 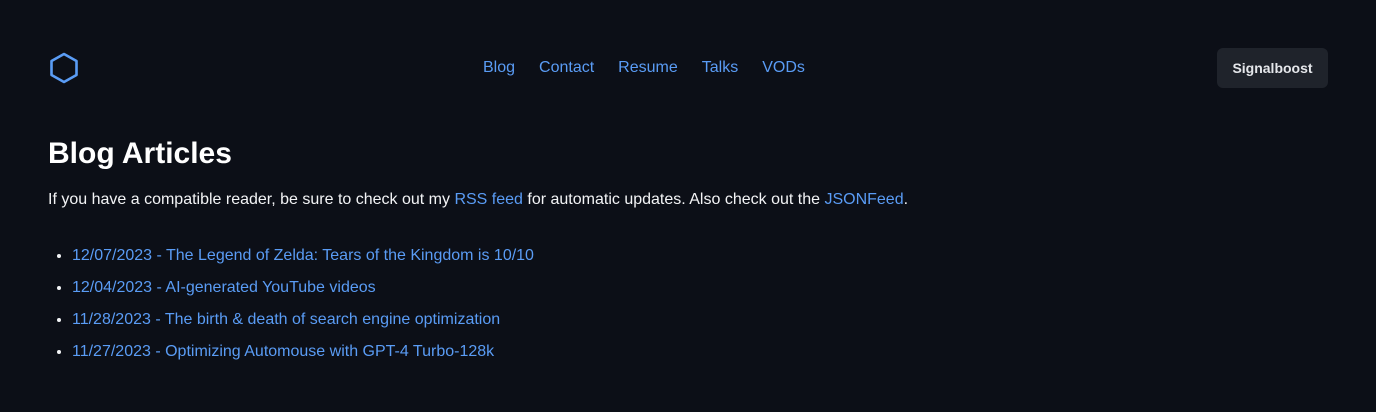 I want to click on nav-link-blog: Blog, so click(x=499, y=68).